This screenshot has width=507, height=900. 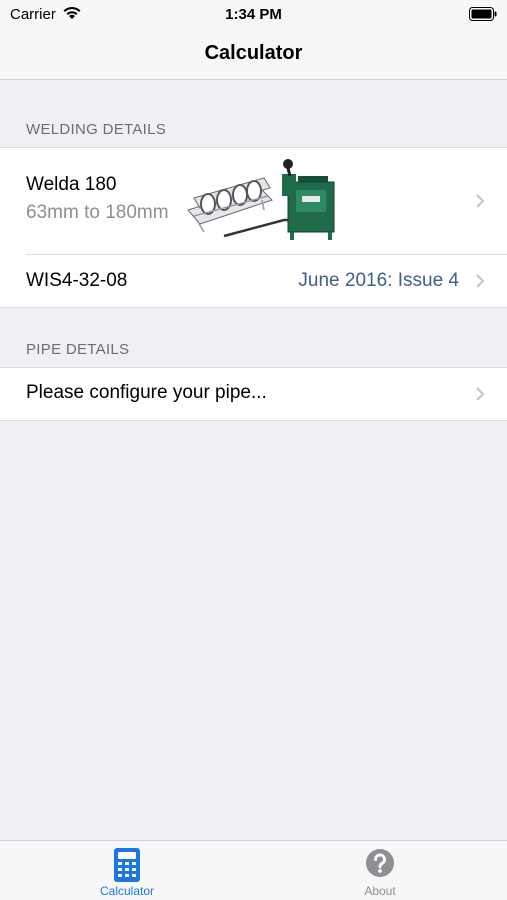 I want to click on tab-about-label: About, so click(x=380, y=891).